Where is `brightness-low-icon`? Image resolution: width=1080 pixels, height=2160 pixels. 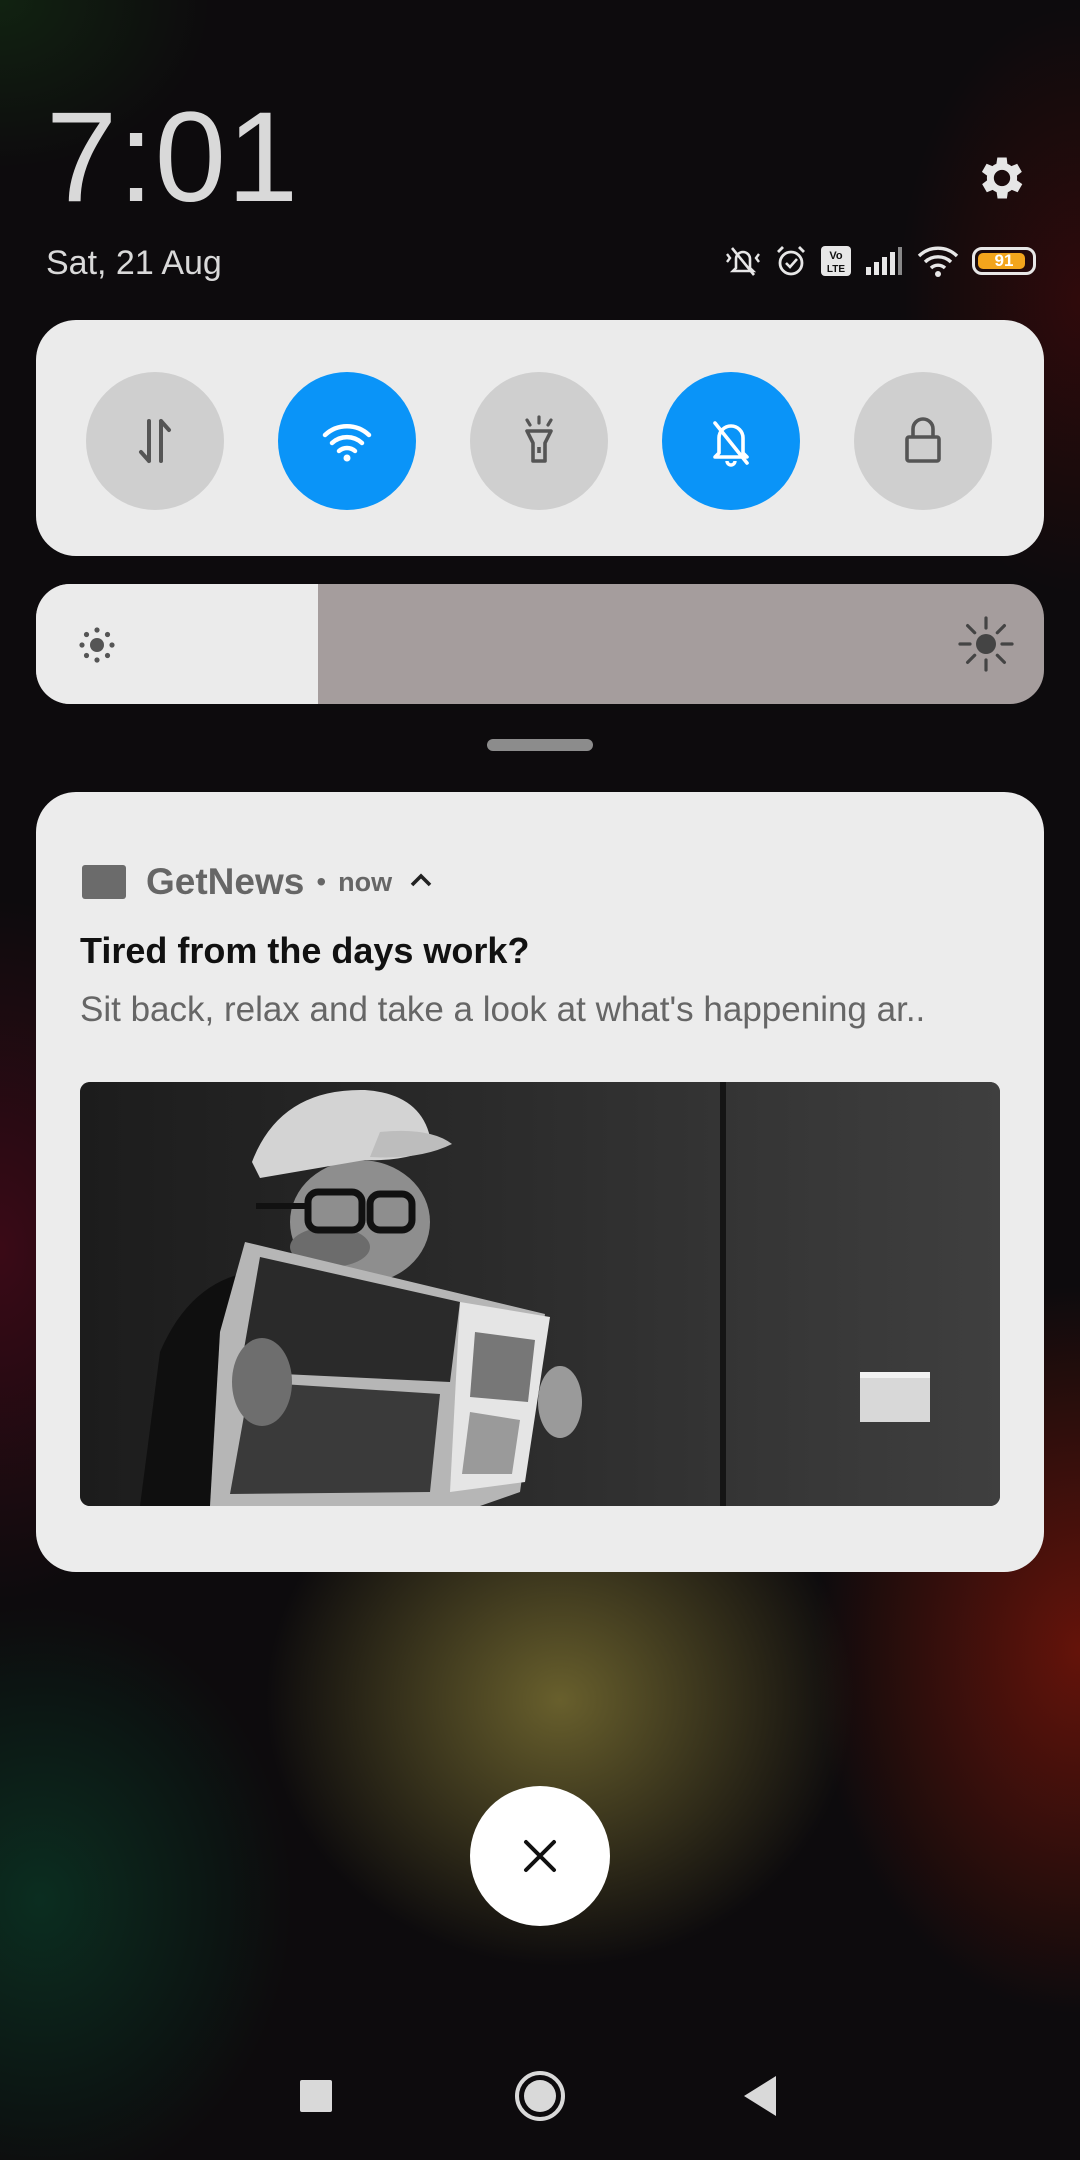
brightness-low-icon is located at coordinates (97, 647).